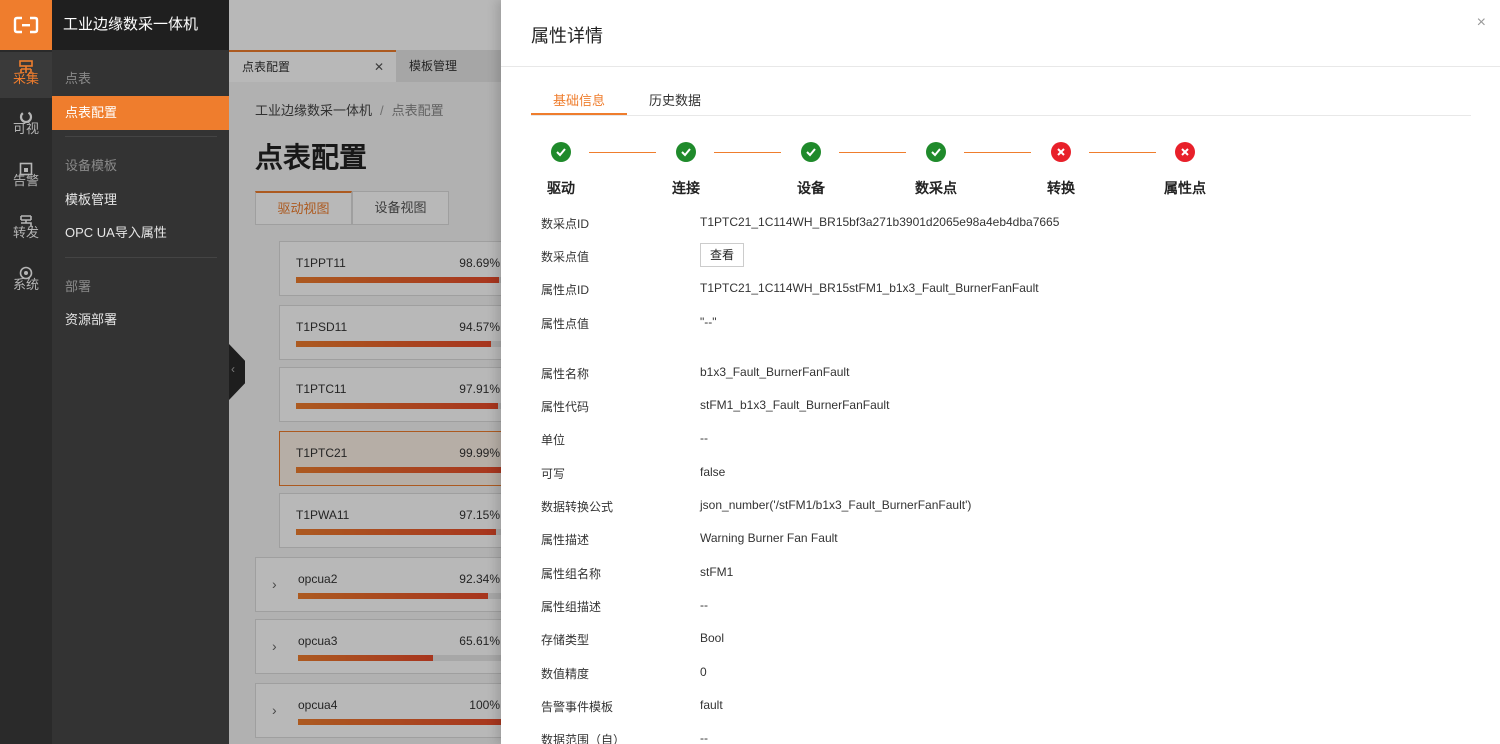 The width and height of the screenshot is (1500, 744). Describe the element at coordinates (708, 322) in the screenshot. I see `field-value: "--"` at that location.